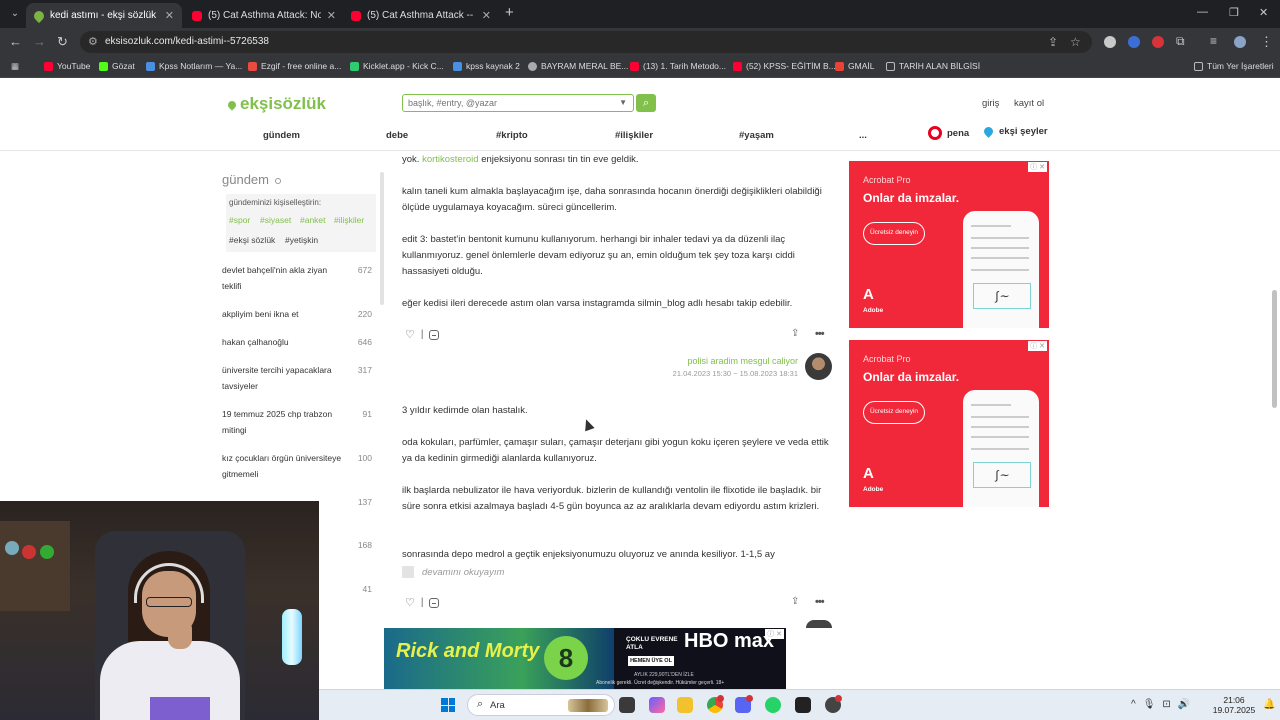  Describe the element at coordinates (252, 240) in the screenshot. I see `tag-eksi-sozluk: #ekşi sözlük` at that location.